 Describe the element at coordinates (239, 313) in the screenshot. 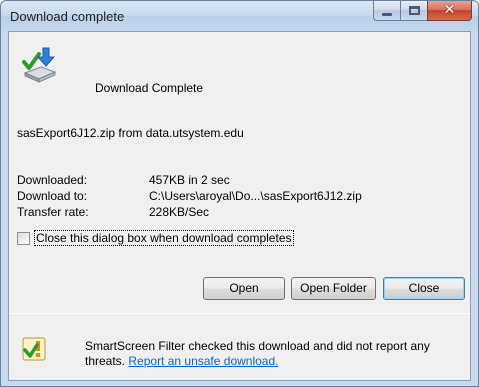

I see `footer-divider` at that location.